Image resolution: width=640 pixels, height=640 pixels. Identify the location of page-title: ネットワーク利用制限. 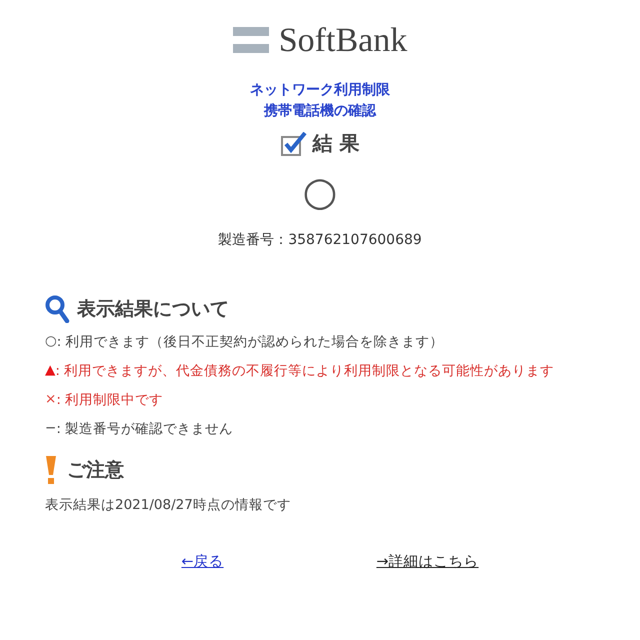
(320, 90).